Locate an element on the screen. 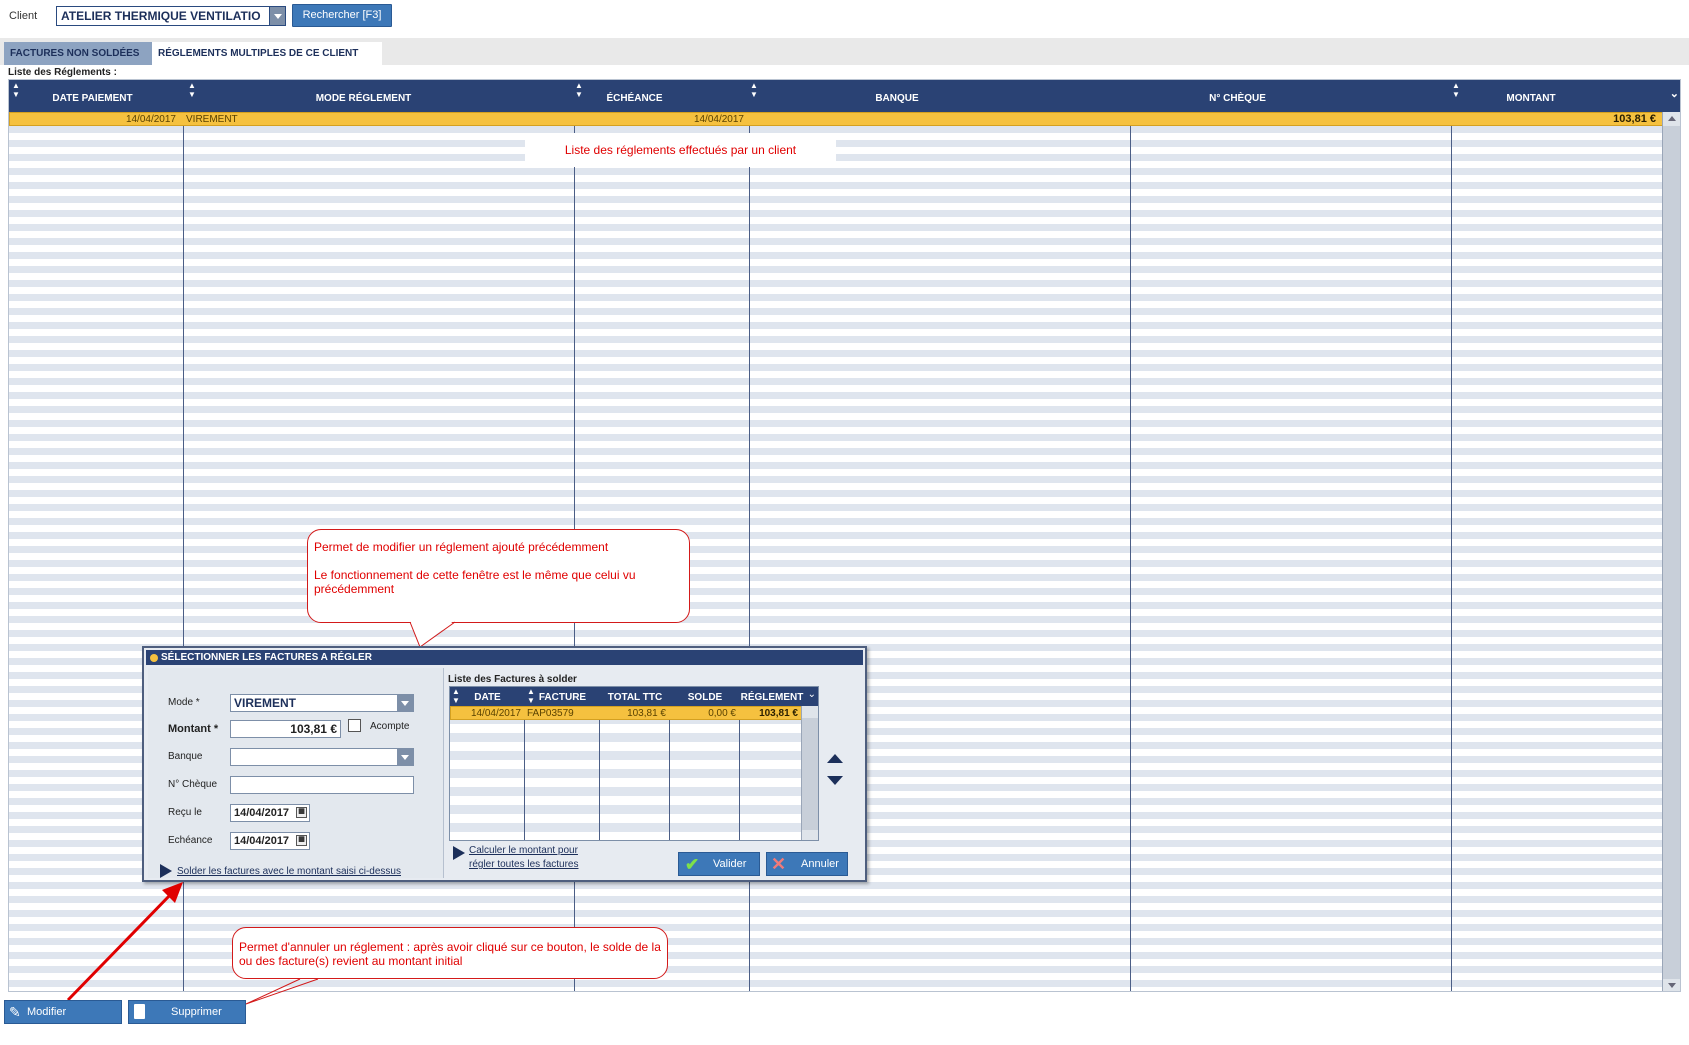 This screenshot has width=1689, height=1045. delete-button: Supprimer is located at coordinates (187, 1012).